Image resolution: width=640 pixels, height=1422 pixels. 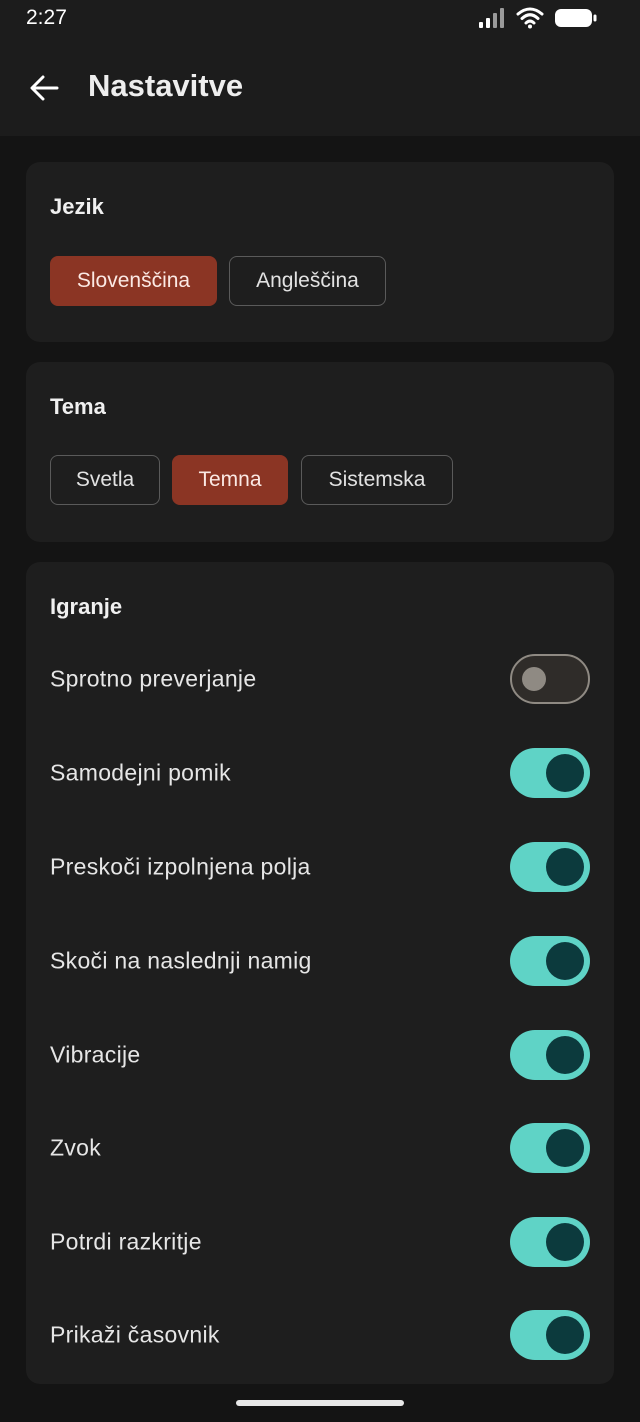 I want to click on status-icons, so click(x=538, y=18).